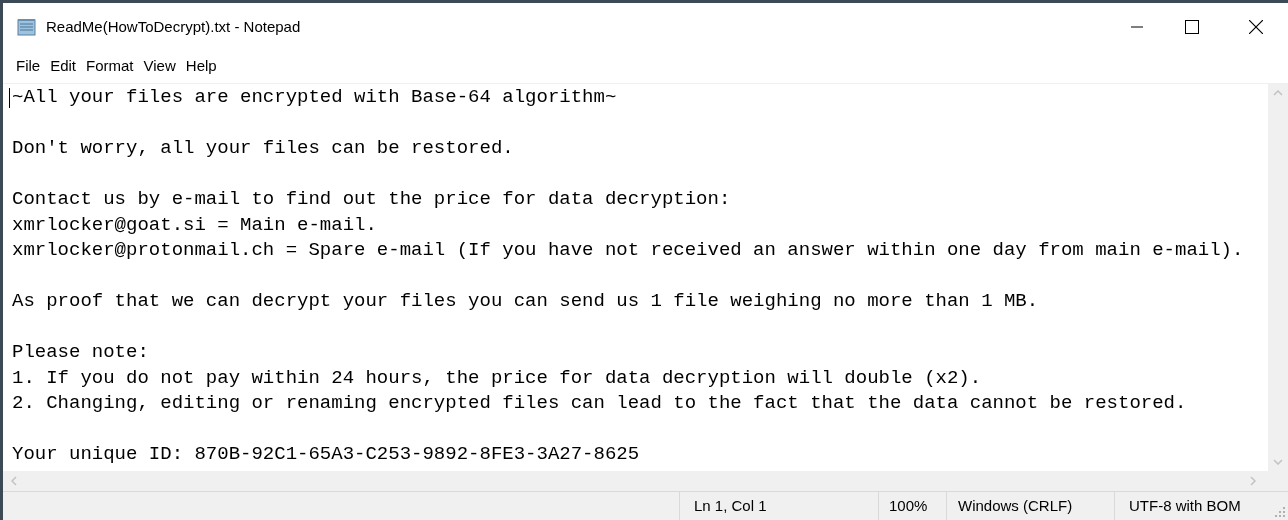 This screenshot has width=1288, height=520. I want to click on menu-item: Format, so click(110, 66).